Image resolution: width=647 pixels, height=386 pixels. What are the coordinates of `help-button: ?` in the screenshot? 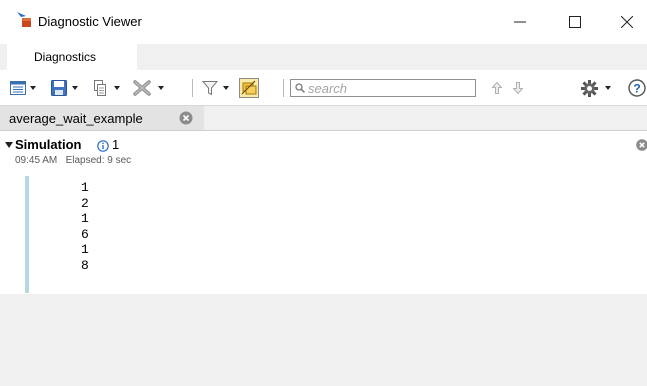 It's located at (636, 88).